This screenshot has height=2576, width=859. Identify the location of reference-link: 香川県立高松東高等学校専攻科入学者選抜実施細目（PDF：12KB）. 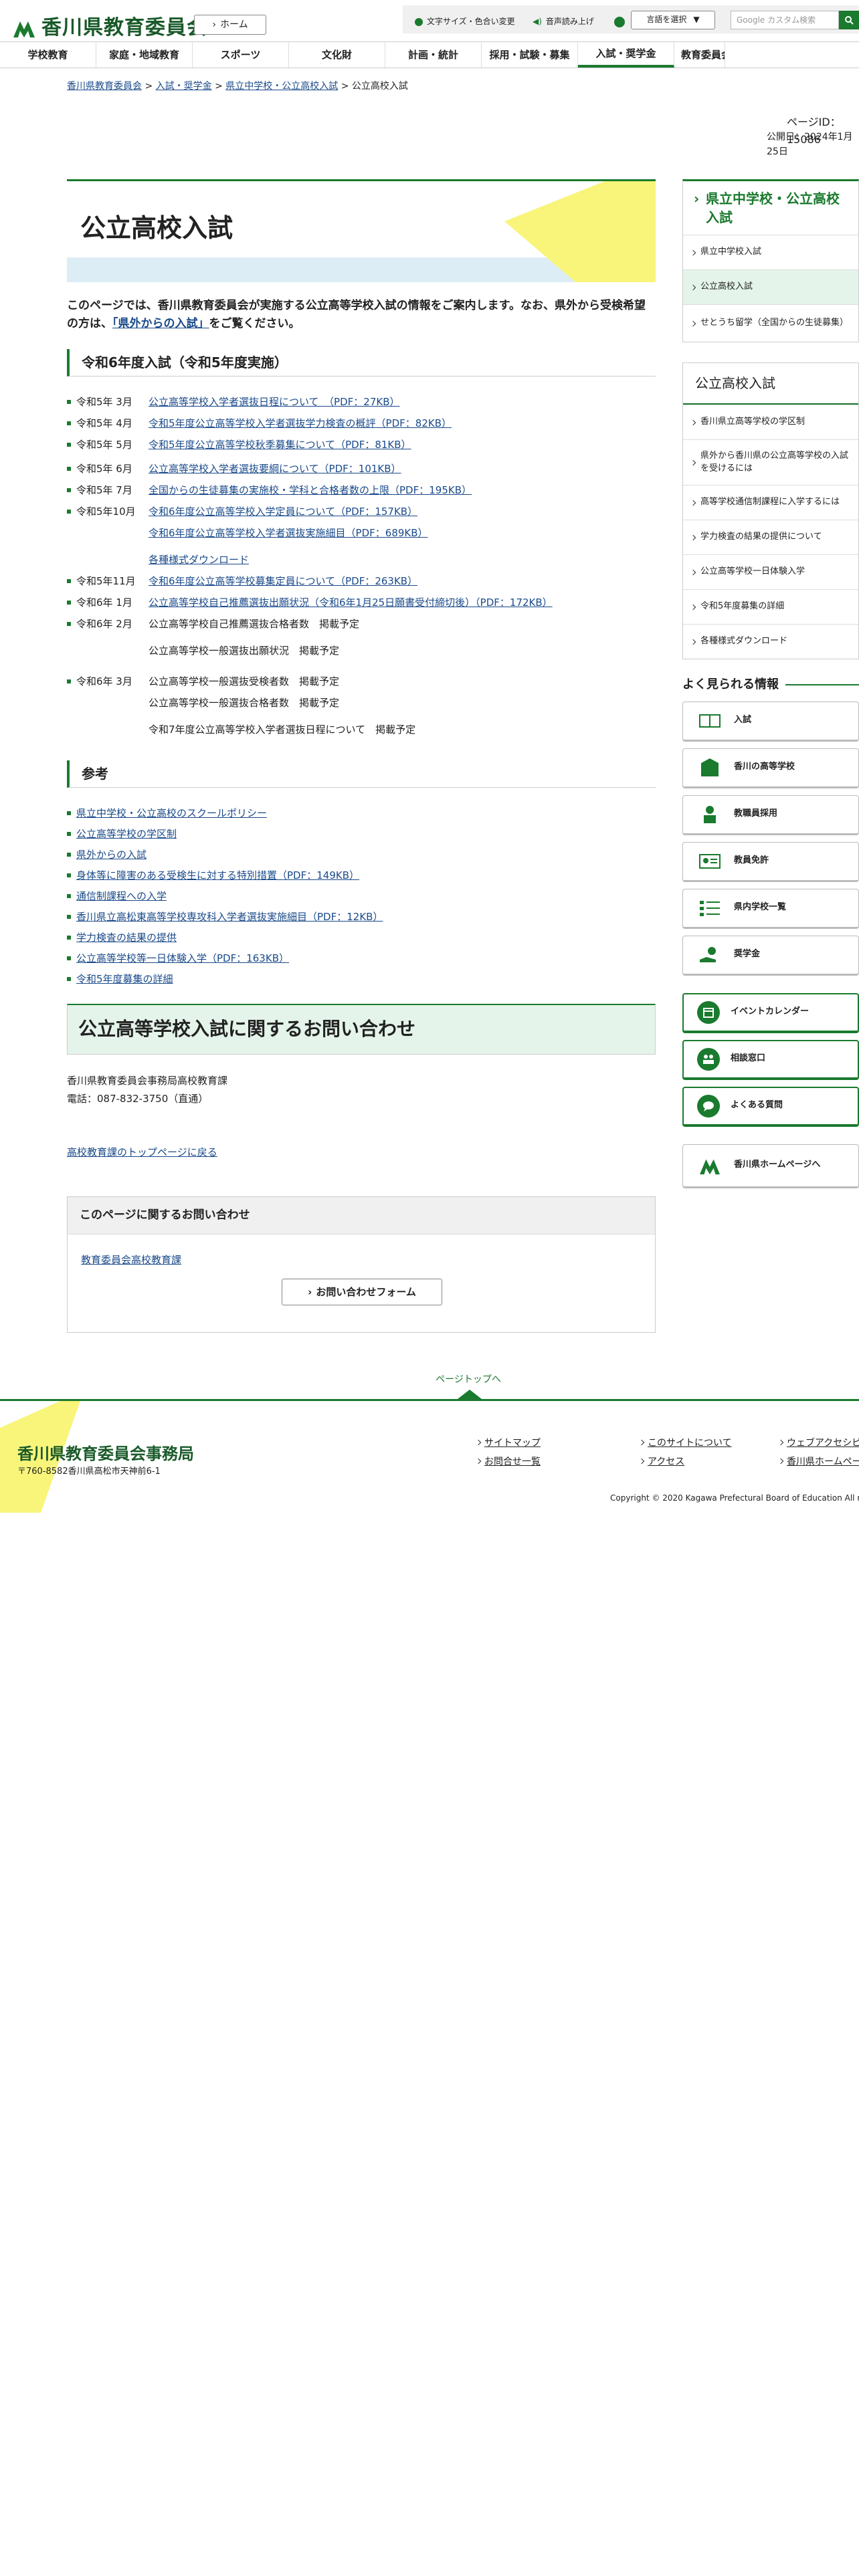
(229, 917).